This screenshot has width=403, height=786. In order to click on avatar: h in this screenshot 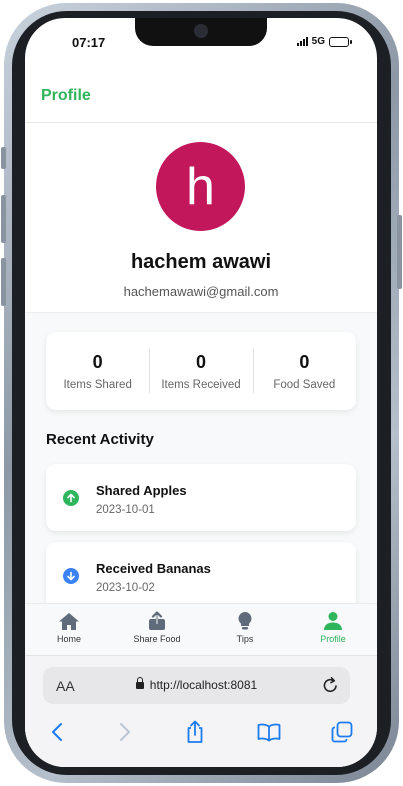, I will do `click(200, 186)`.